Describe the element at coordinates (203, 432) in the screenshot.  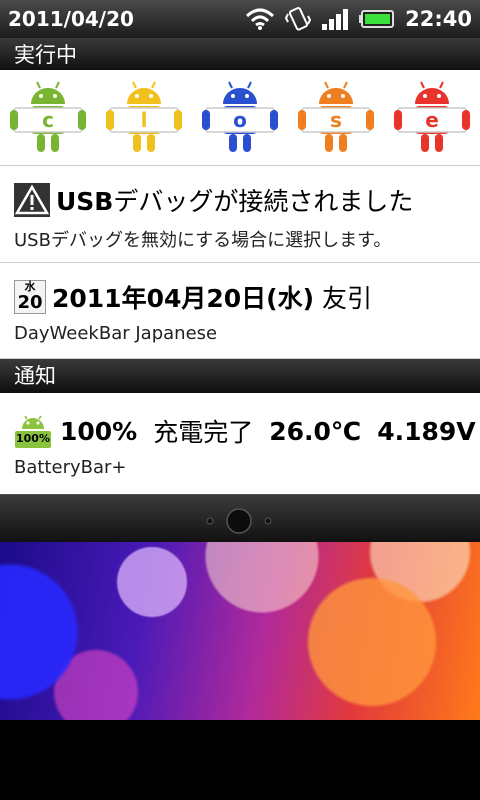
I see `battery-status: 充電完了` at that location.